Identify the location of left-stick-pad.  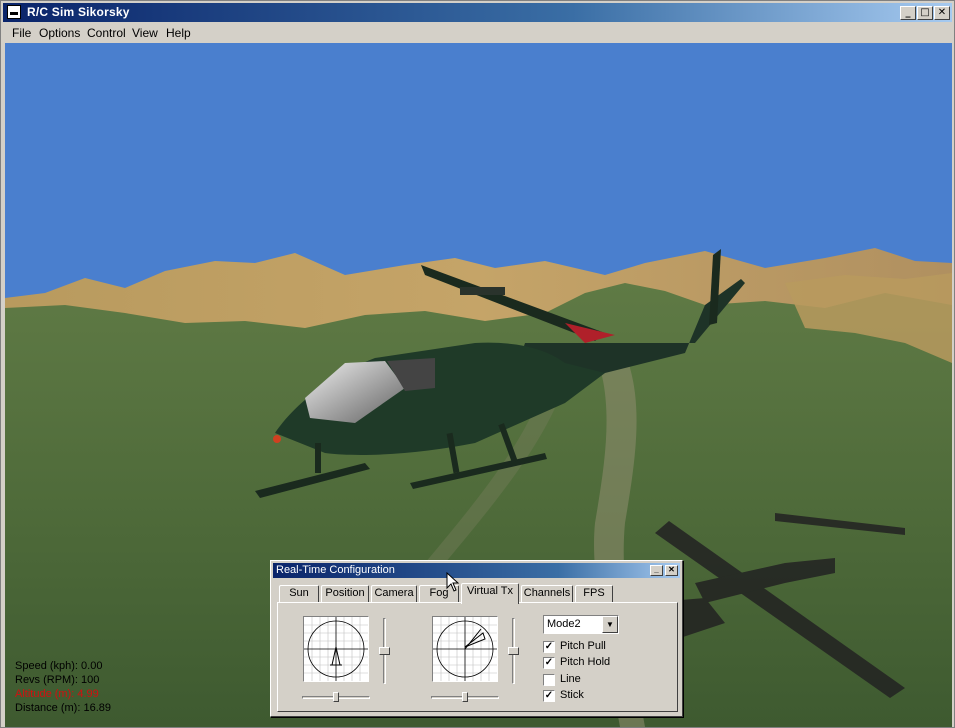
(336, 649).